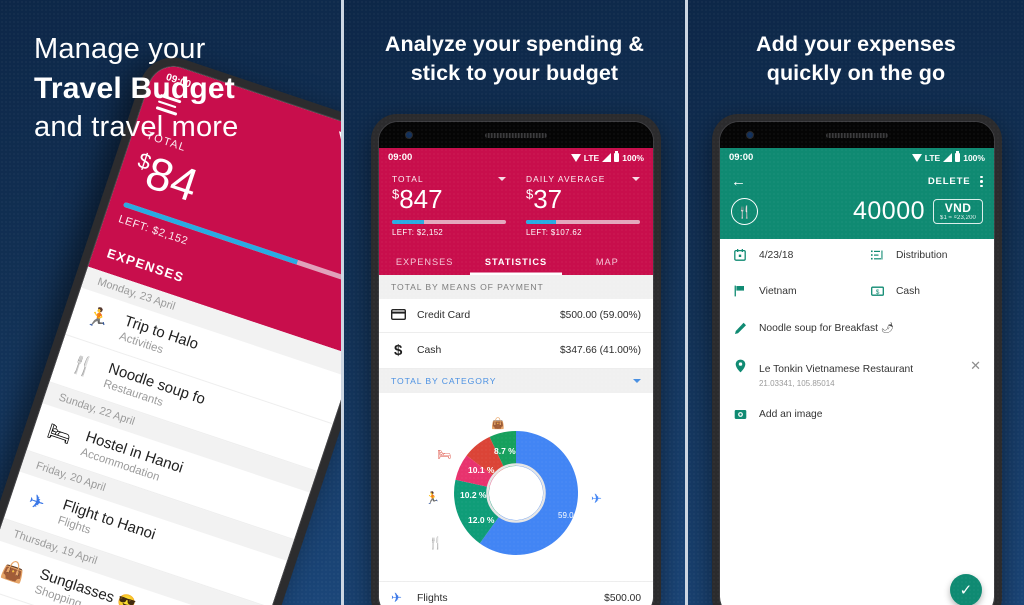 Image resolution: width=1024 pixels, height=605 pixels. Describe the element at coordinates (98, 319) in the screenshot. I see `activities-icon: 🏃` at that location.